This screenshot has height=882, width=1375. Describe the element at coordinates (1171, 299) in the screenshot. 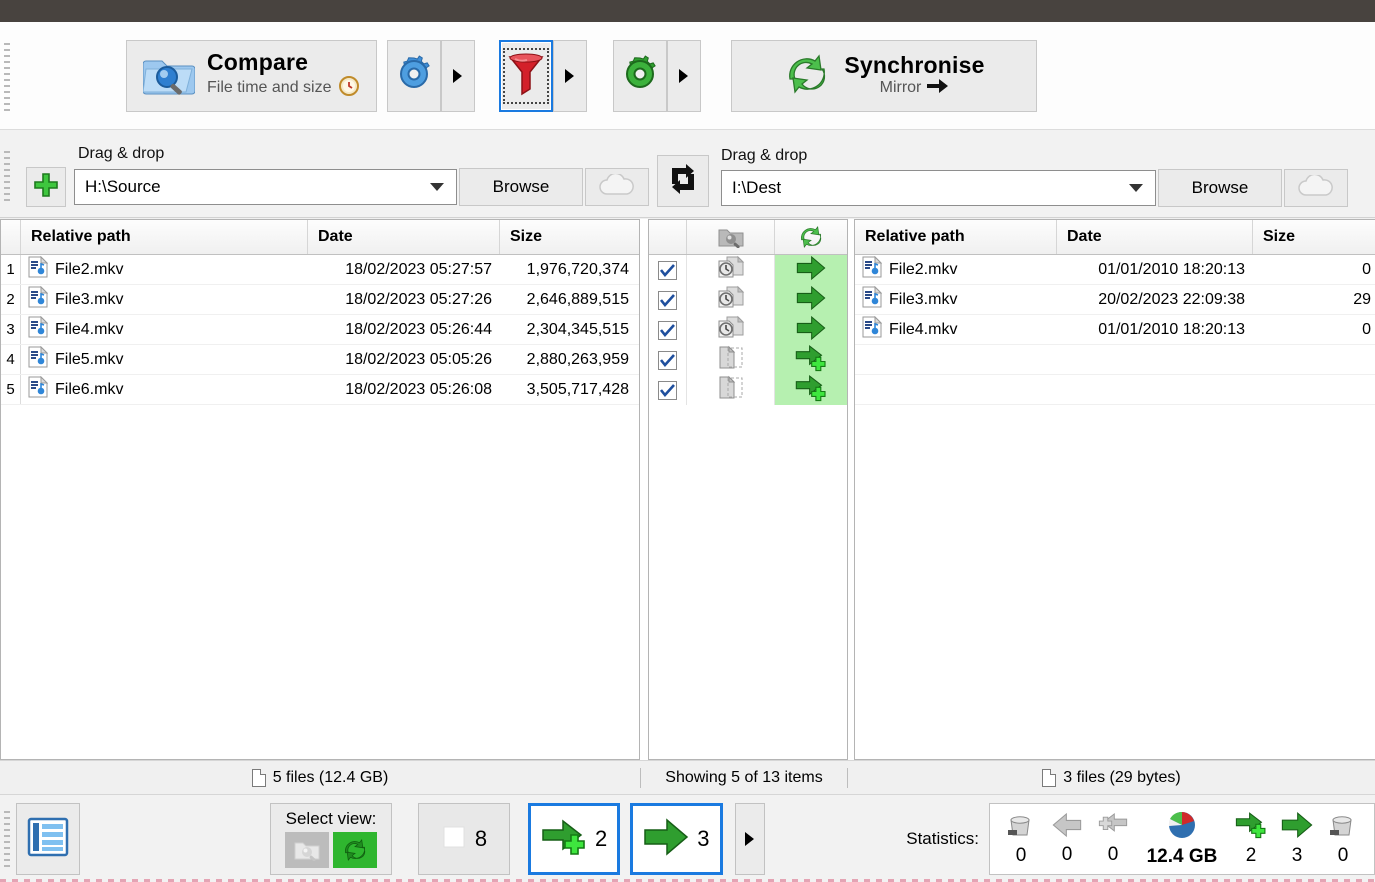

I see `right-cell-date: 20/02/2023 22:09:38` at that location.